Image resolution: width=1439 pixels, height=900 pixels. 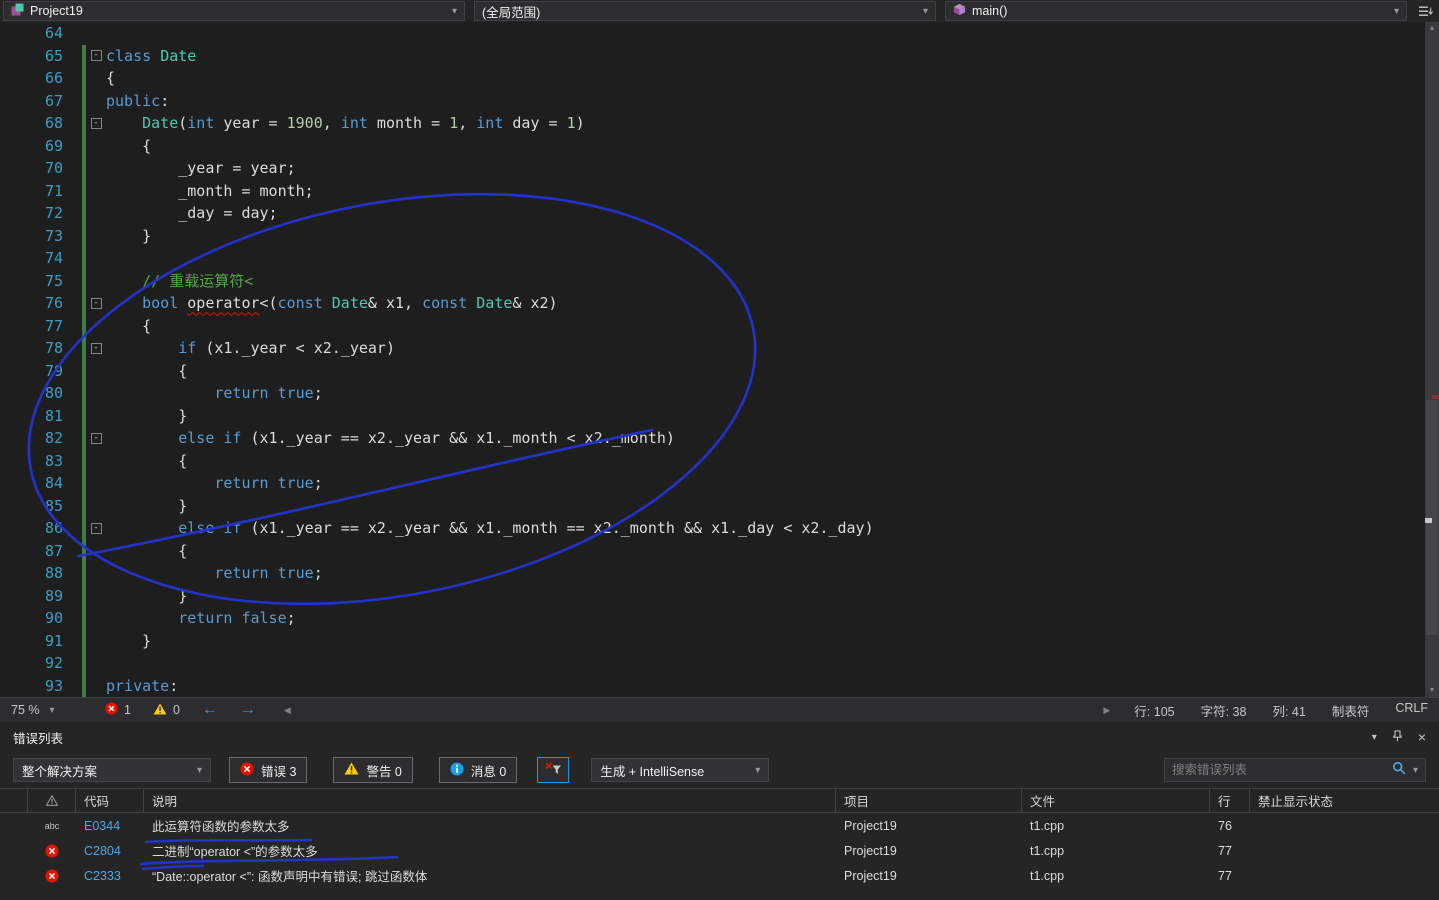 What do you see at coordinates (719, 640) in the screenshot?
I see `code-line: 91 }` at bounding box center [719, 640].